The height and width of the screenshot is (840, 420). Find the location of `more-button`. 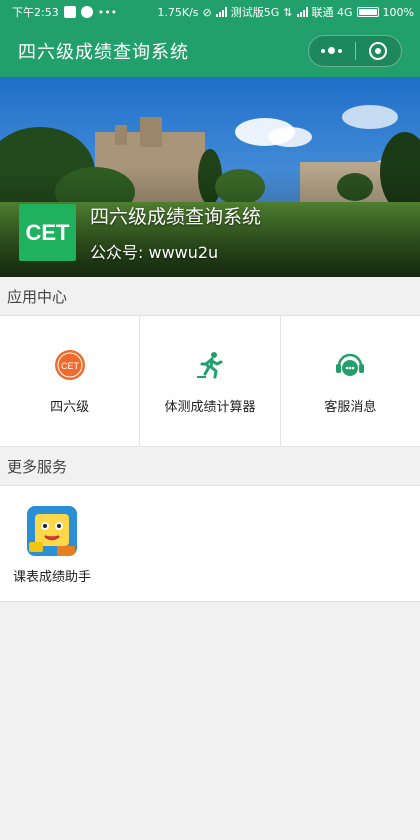

more-button is located at coordinates (332, 51).